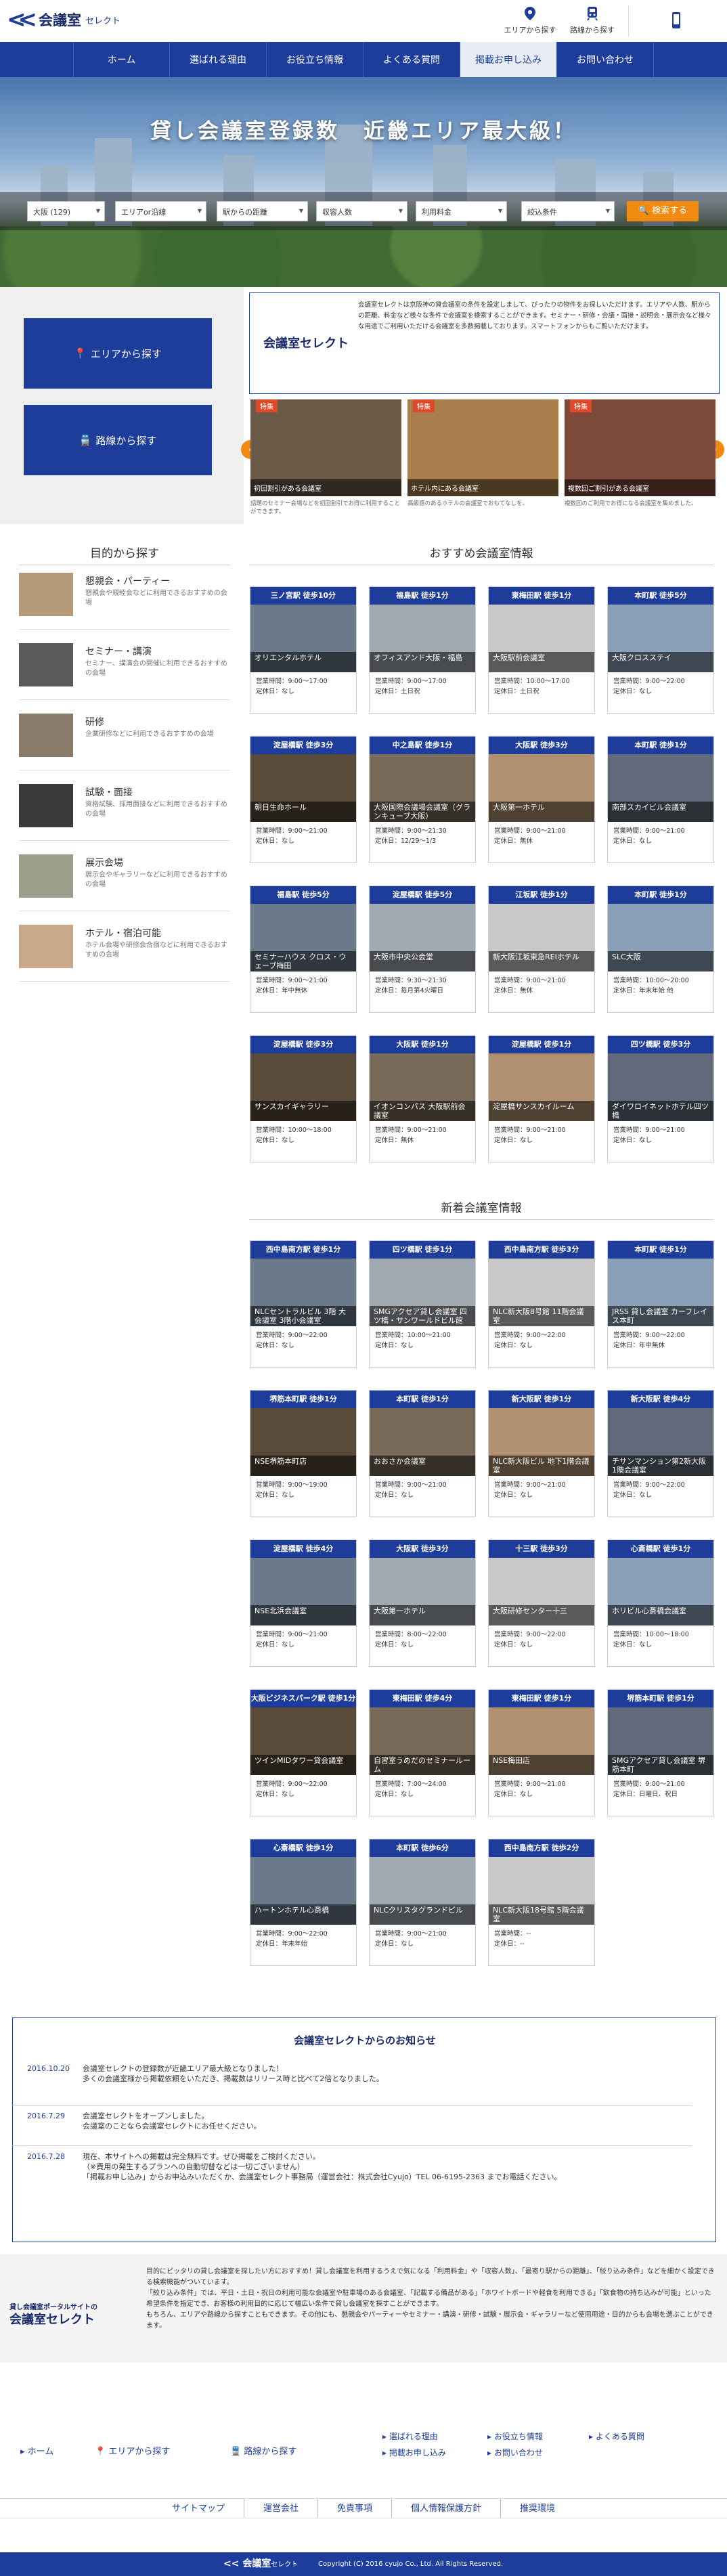 Image resolution: width=727 pixels, height=2576 pixels. Describe the element at coordinates (124, 598) in the screenshot. I see `purpose-item: 懇親会・パーティー 懇親会や親睦会などに利用できるおすすめの会場` at that location.